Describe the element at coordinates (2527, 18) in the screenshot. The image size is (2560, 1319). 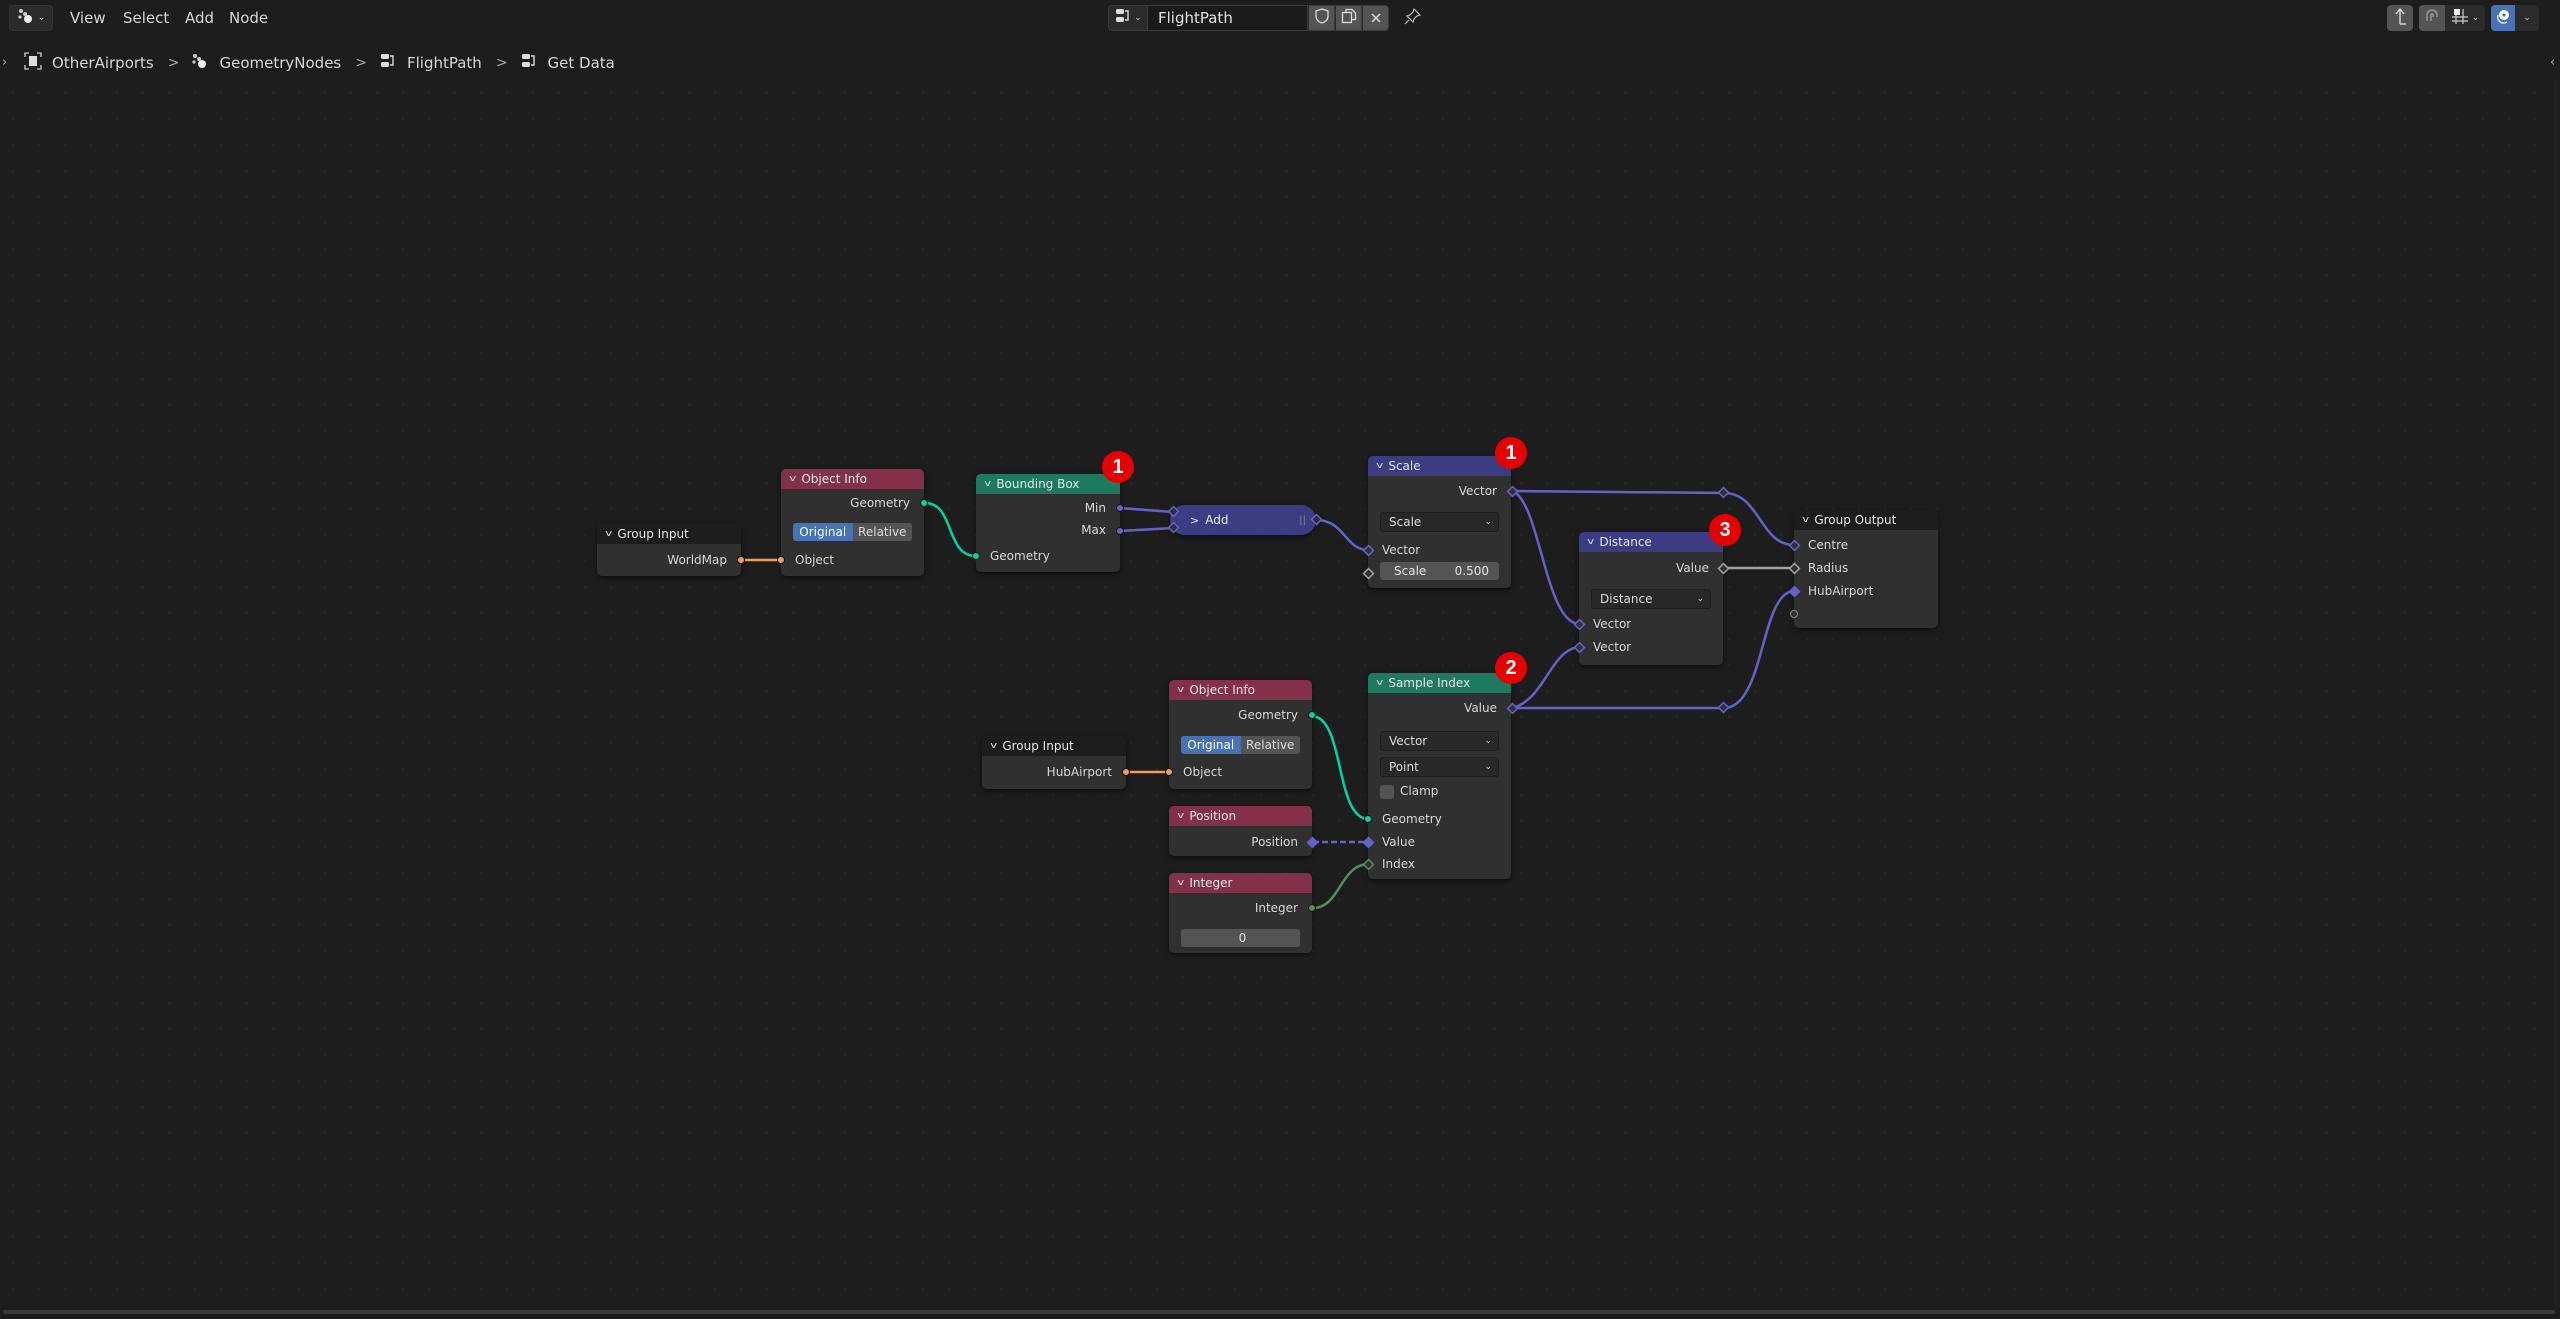
I see `overlay-dropdown: ⌄` at that location.